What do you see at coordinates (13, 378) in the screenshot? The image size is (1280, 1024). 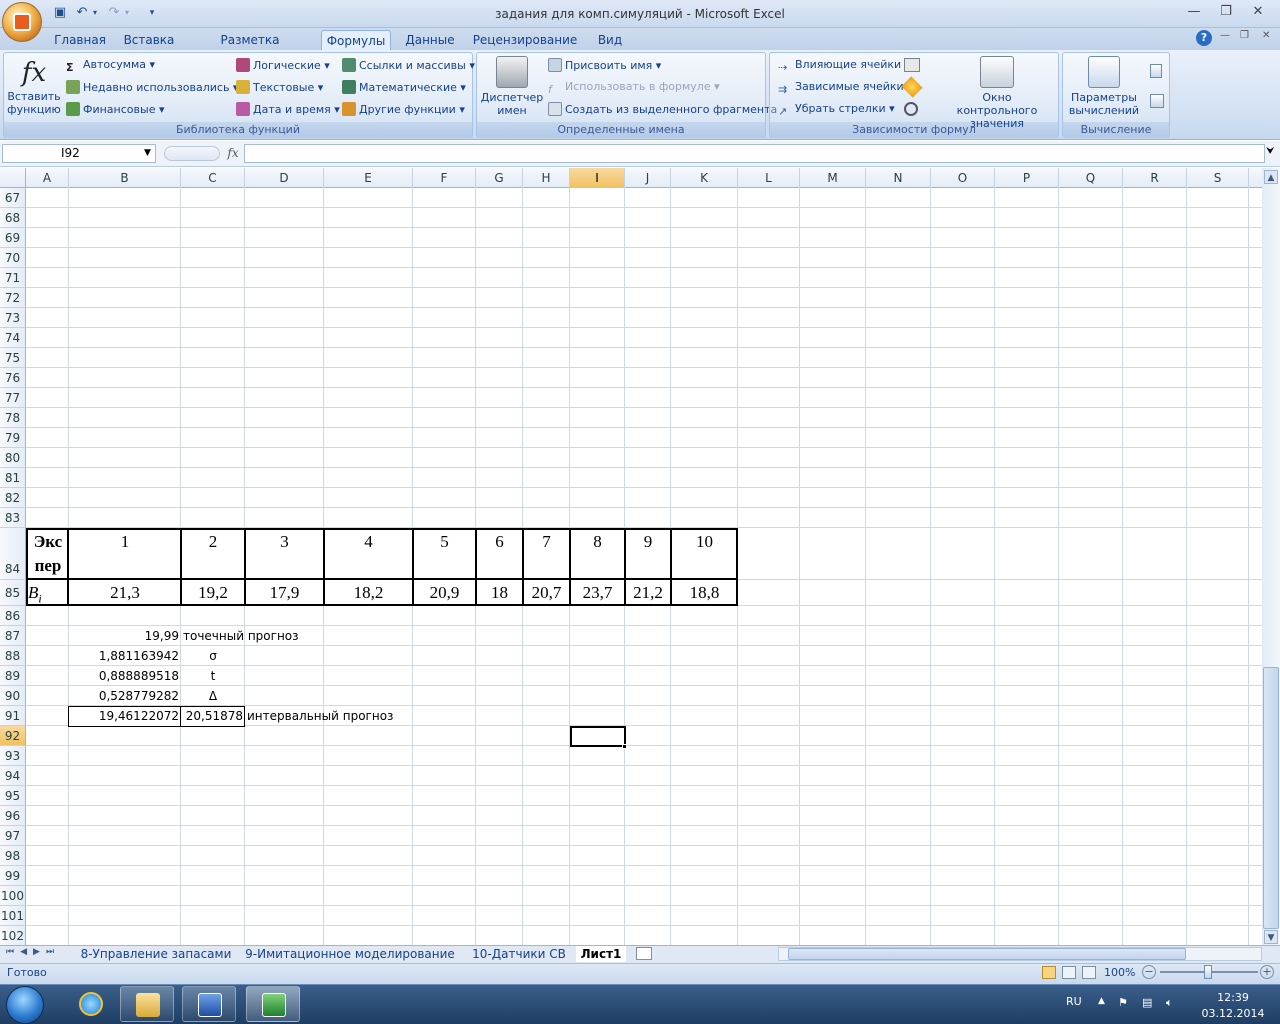 I see `row-header-76: 76` at bounding box center [13, 378].